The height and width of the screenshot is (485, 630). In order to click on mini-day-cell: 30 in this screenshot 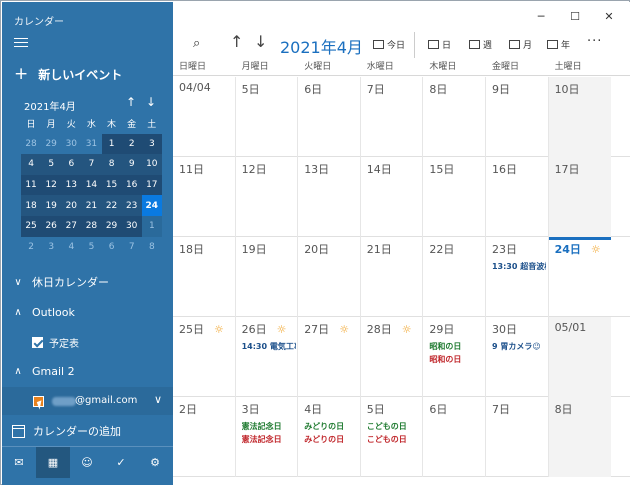, I will do `click(71, 144)`.